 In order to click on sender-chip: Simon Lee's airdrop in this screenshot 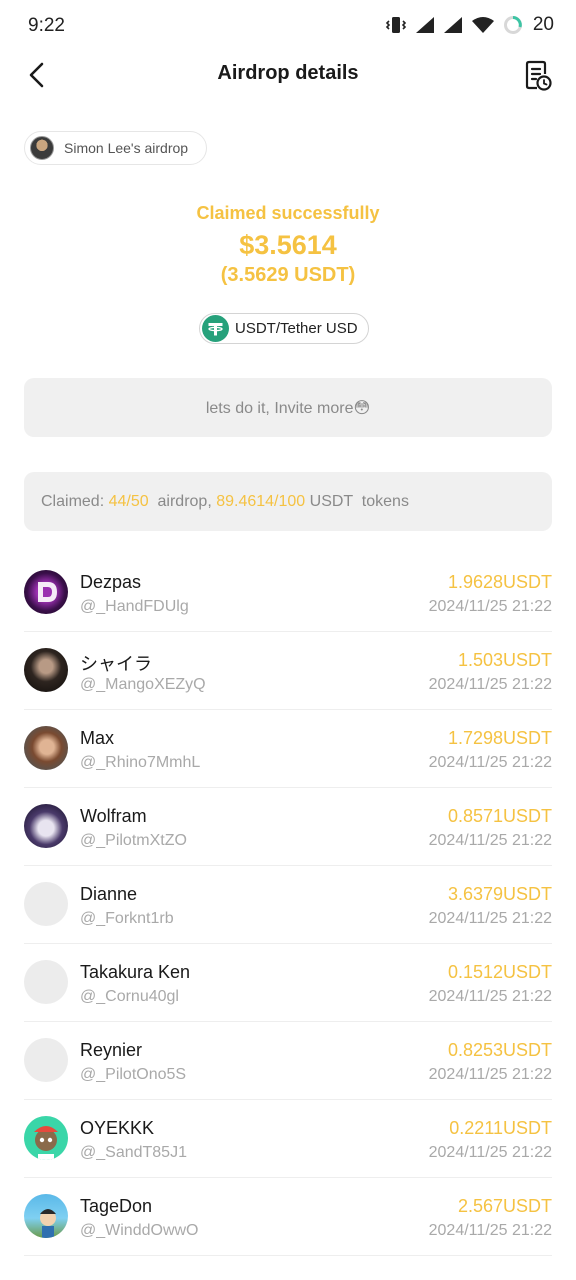, I will do `click(116, 148)`.